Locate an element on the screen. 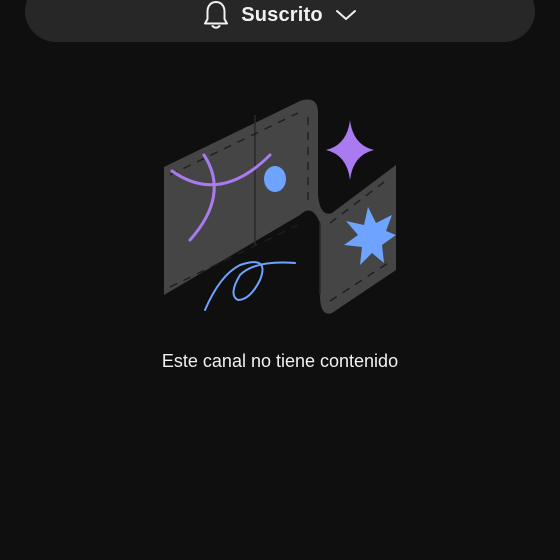 This screenshot has height=560, width=560. chevron-down-icon is located at coordinates (346, 15).